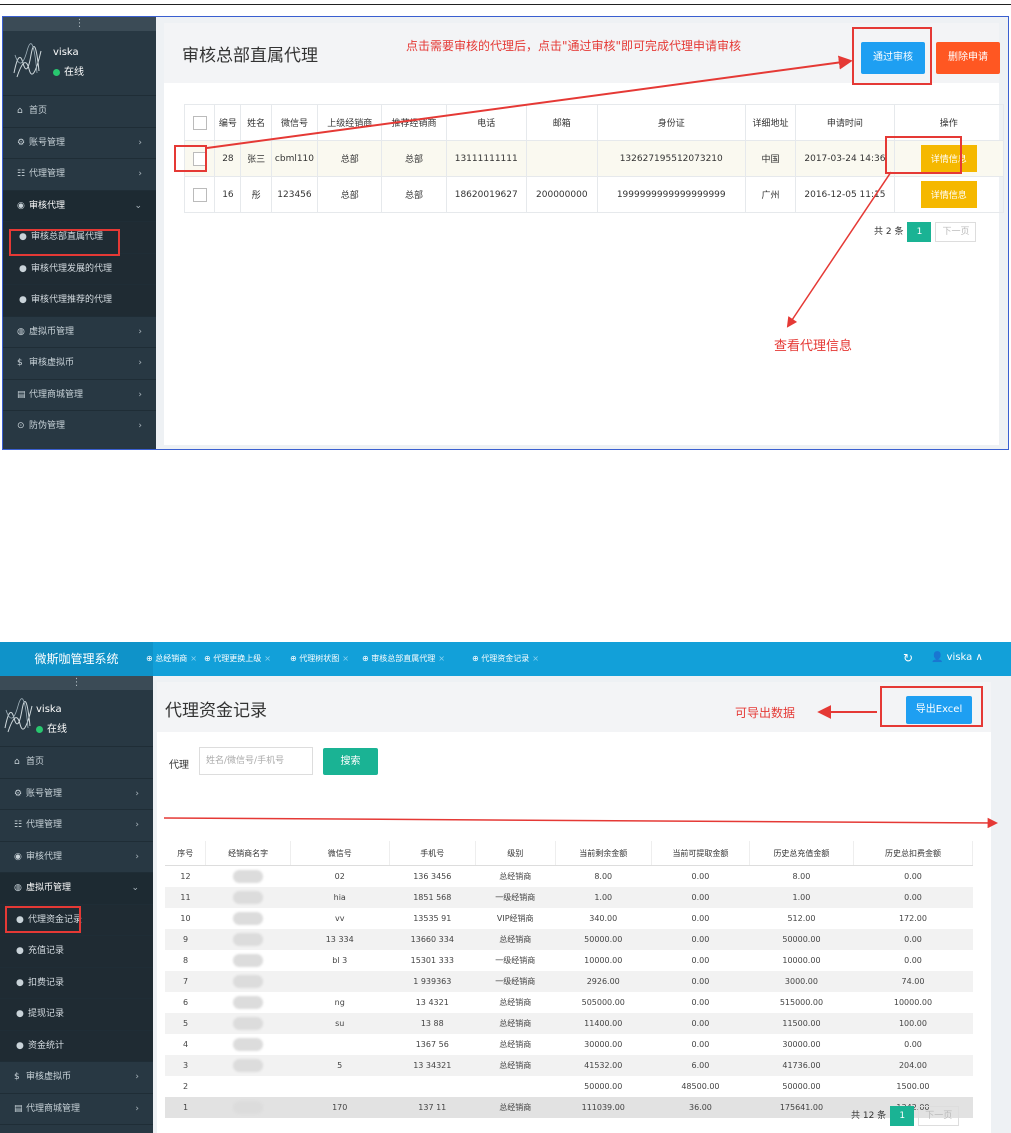  I want to click on row-checkbox, so click(199, 194).